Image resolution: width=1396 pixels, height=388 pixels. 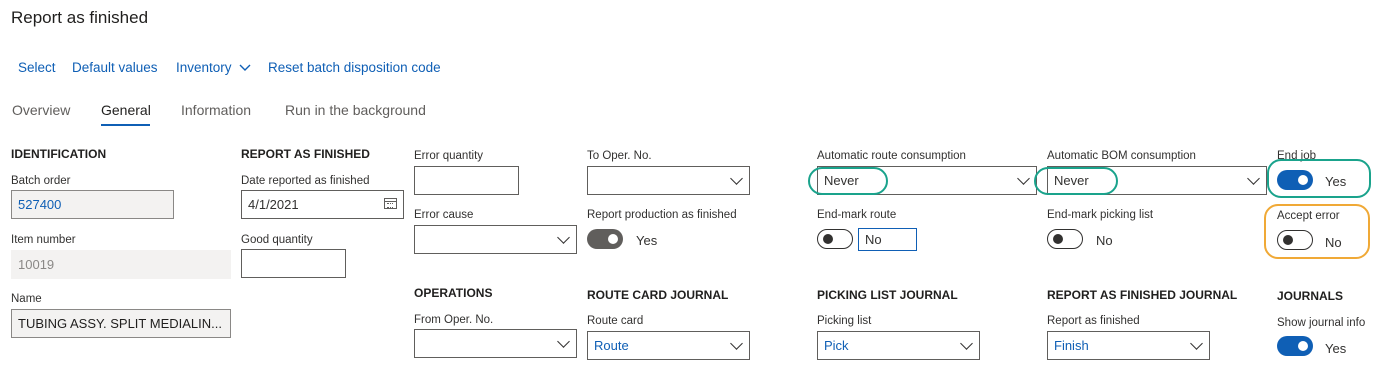 I want to click on reset-batch-disposition-button: Reset batch disposition code, so click(x=354, y=67).